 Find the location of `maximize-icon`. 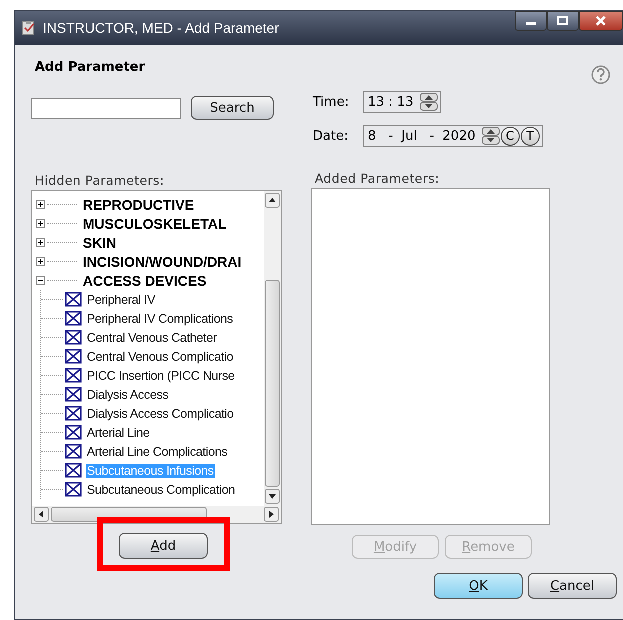

maximize-icon is located at coordinates (563, 21).